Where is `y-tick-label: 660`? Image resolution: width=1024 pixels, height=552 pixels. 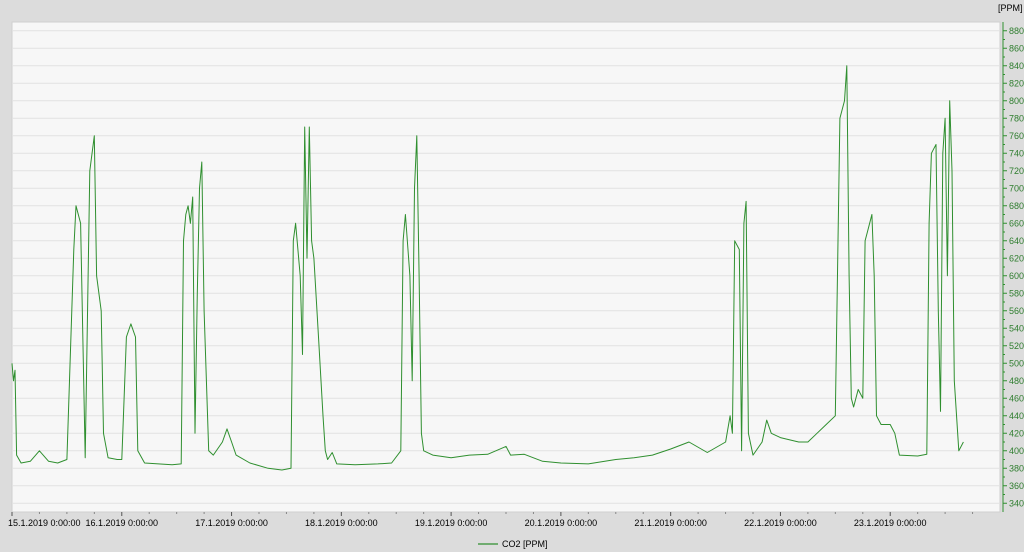
y-tick-label: 660 is located at coordinates (1016, 223).